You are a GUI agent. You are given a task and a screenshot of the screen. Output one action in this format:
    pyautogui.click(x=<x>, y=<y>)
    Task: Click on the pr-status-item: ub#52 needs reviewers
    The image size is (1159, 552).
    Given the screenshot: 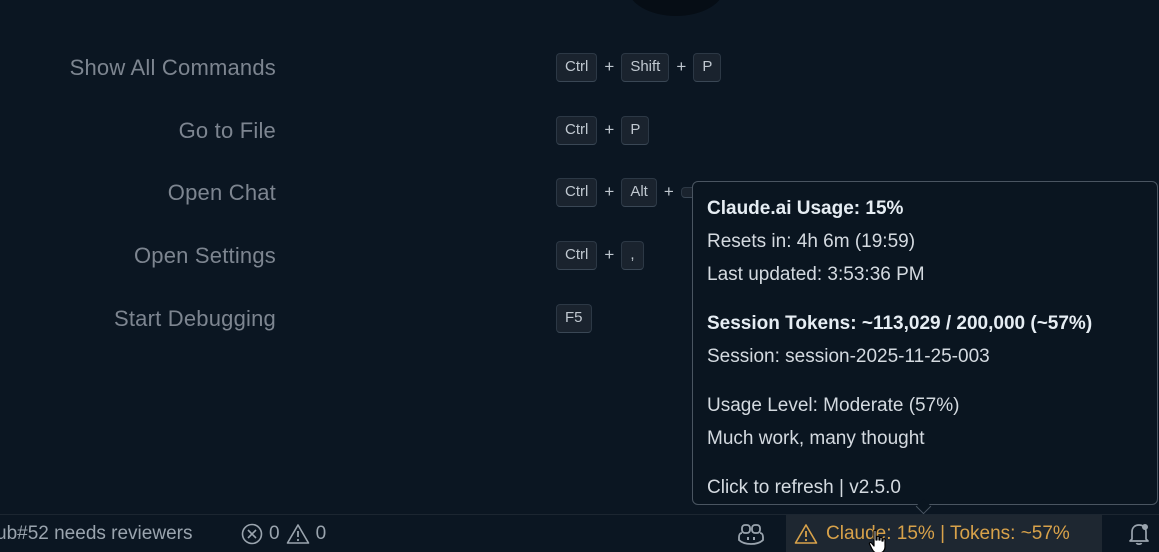 What is the action you would take?
    pyautogui.click(x=96, y=533)
    